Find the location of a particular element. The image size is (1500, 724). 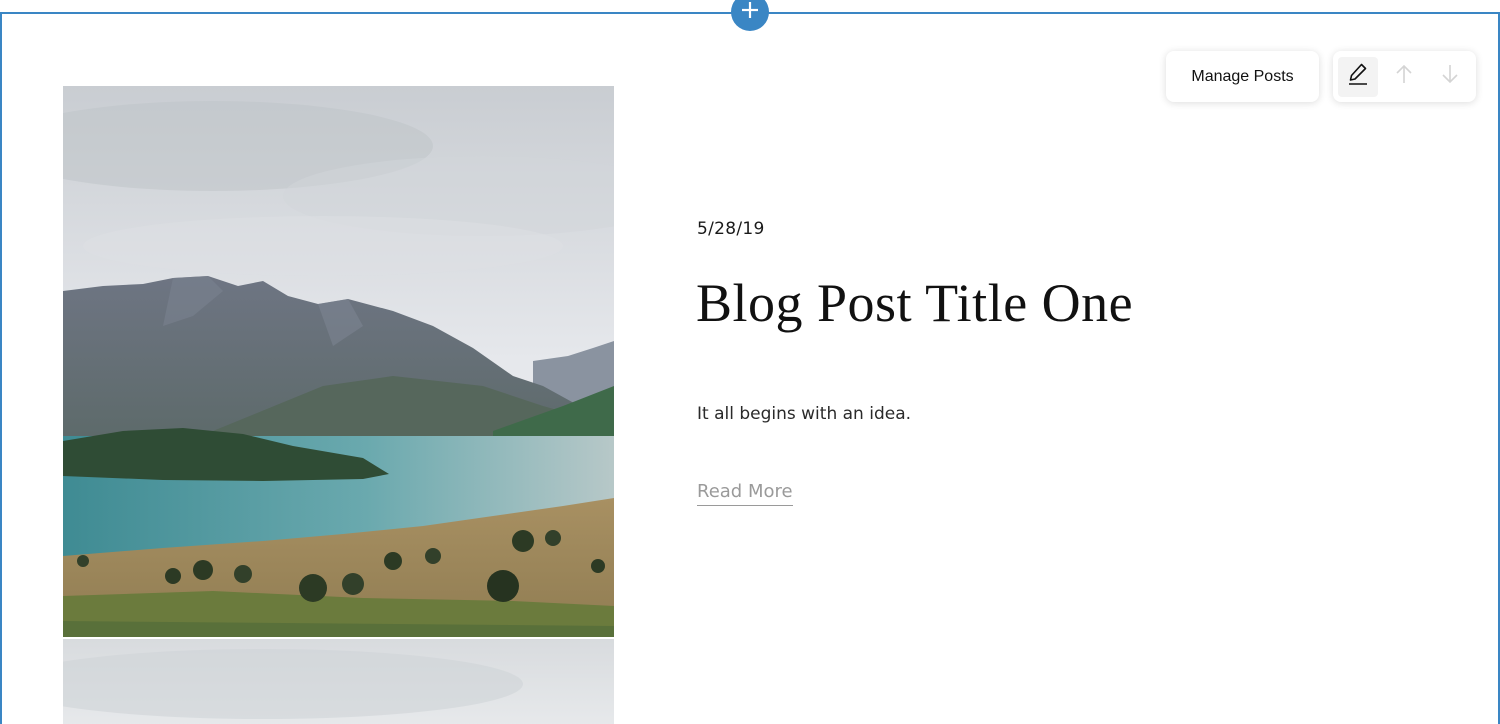

manage-posts-button: Manage Posts is located at coordinates (1242, 76).